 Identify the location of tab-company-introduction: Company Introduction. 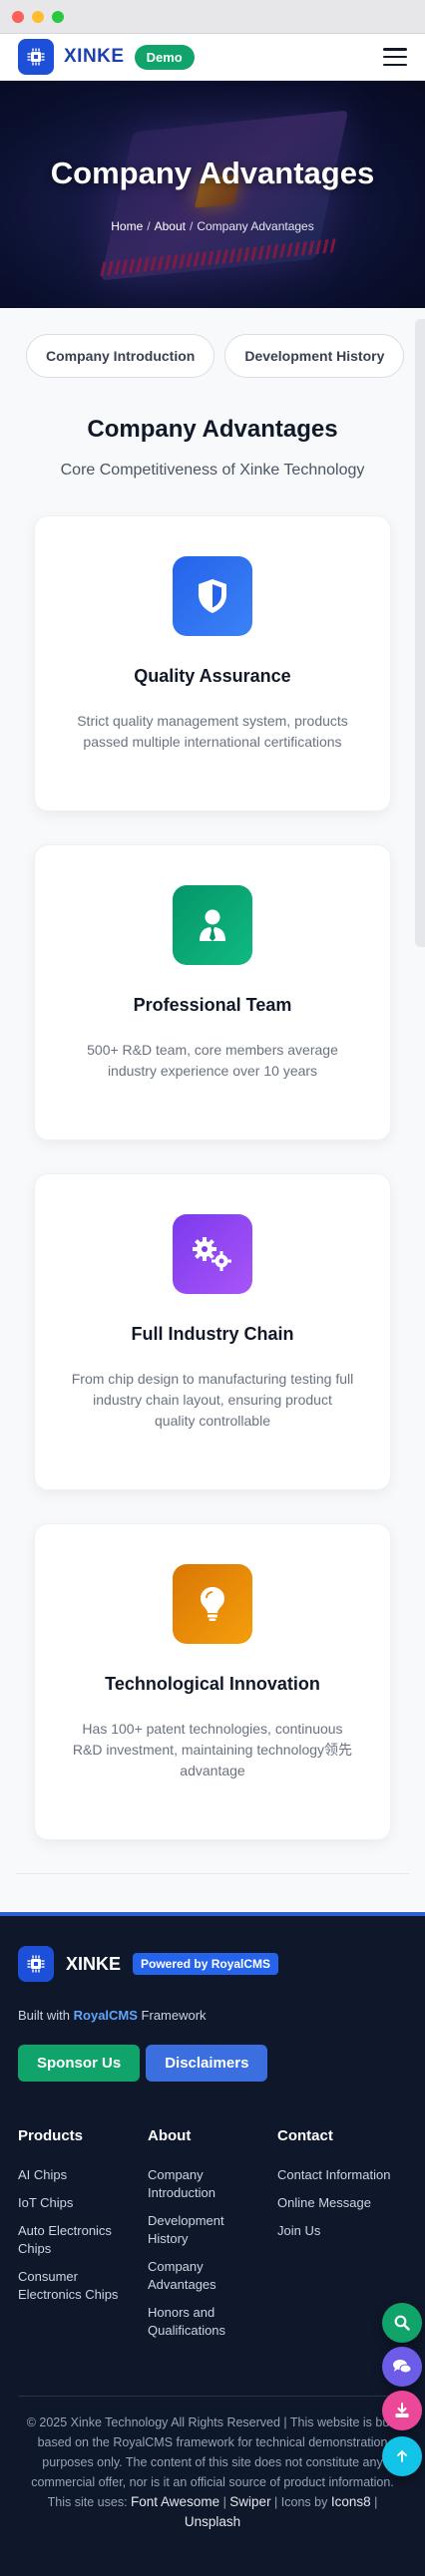
(121, 356).